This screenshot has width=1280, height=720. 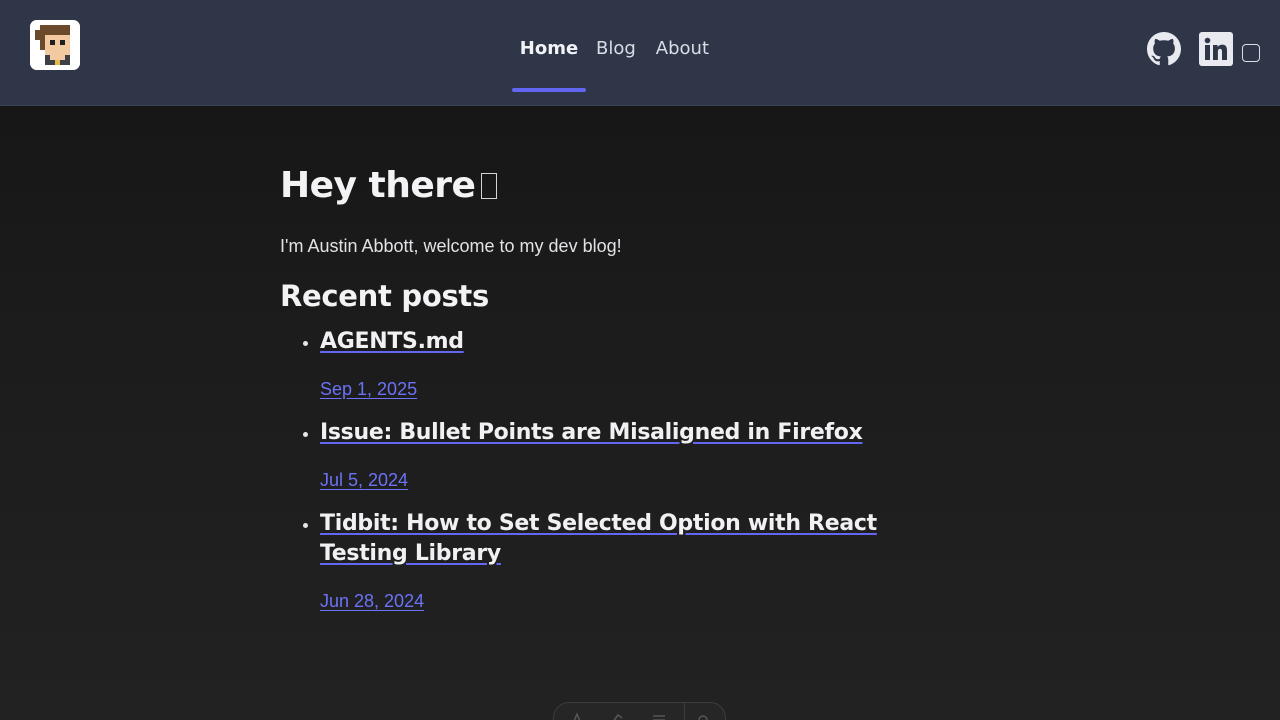 I want to click on recent-posts-heading: Recent posts, so click(x=384, y=296).